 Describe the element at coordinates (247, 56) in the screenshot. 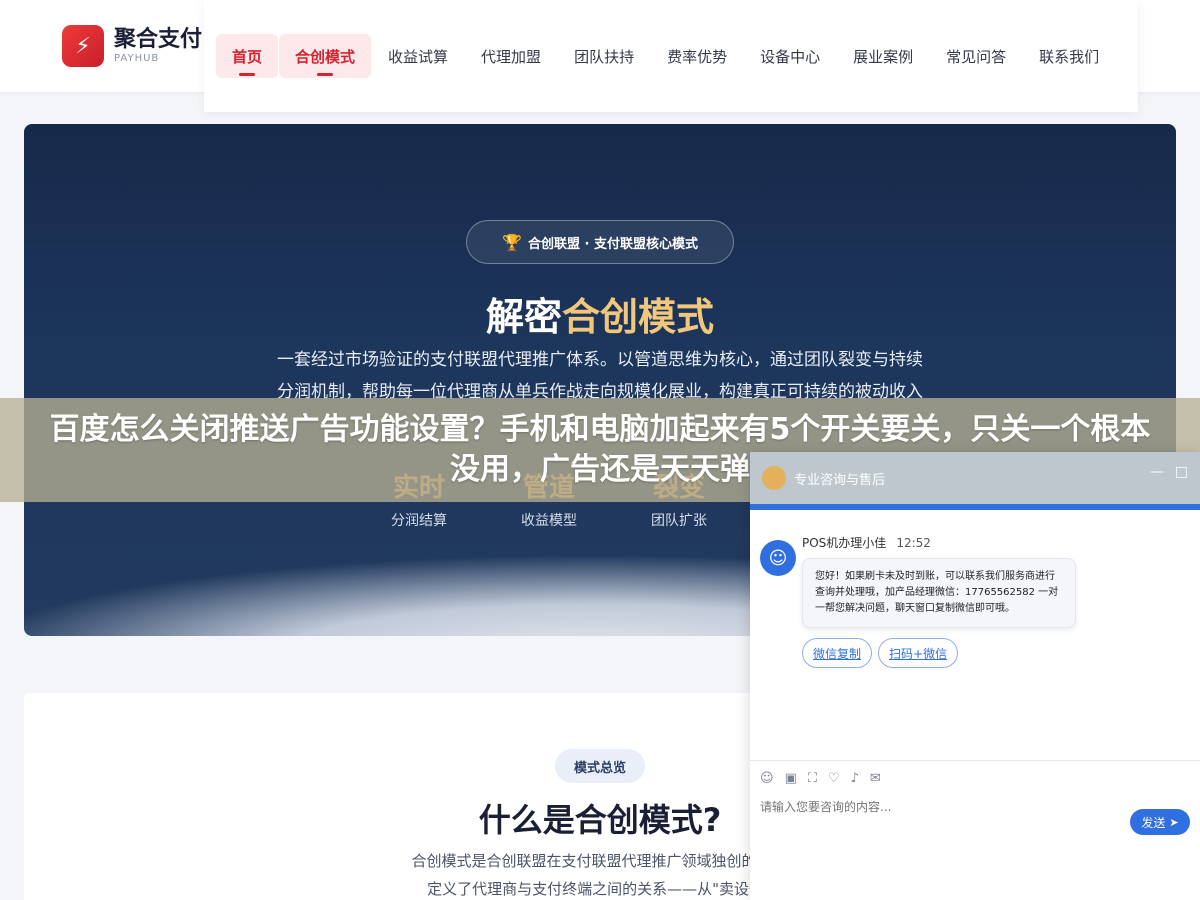

I see `nav-item-home: 首页` at that location.